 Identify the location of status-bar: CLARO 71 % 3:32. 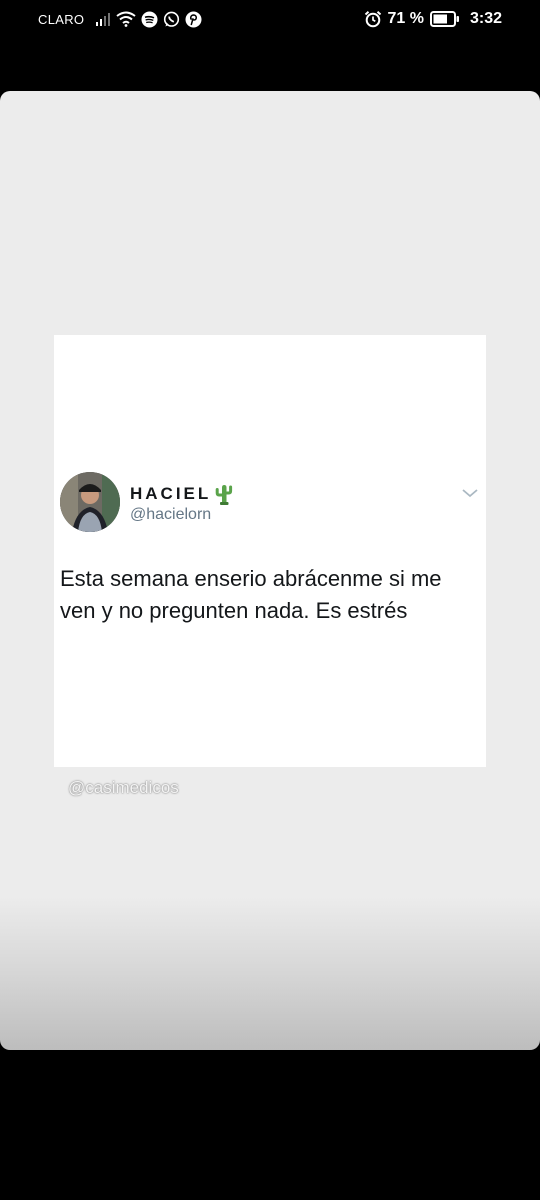
(270, 20).